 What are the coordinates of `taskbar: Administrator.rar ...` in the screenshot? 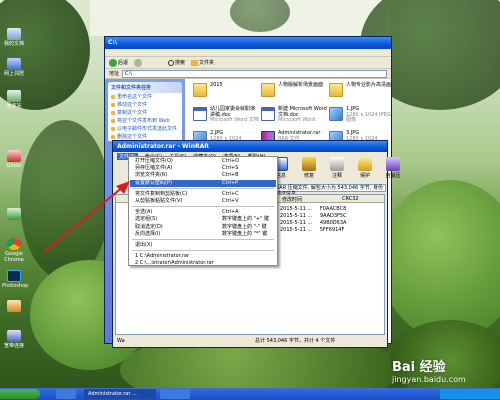 It's located at (250, 394).